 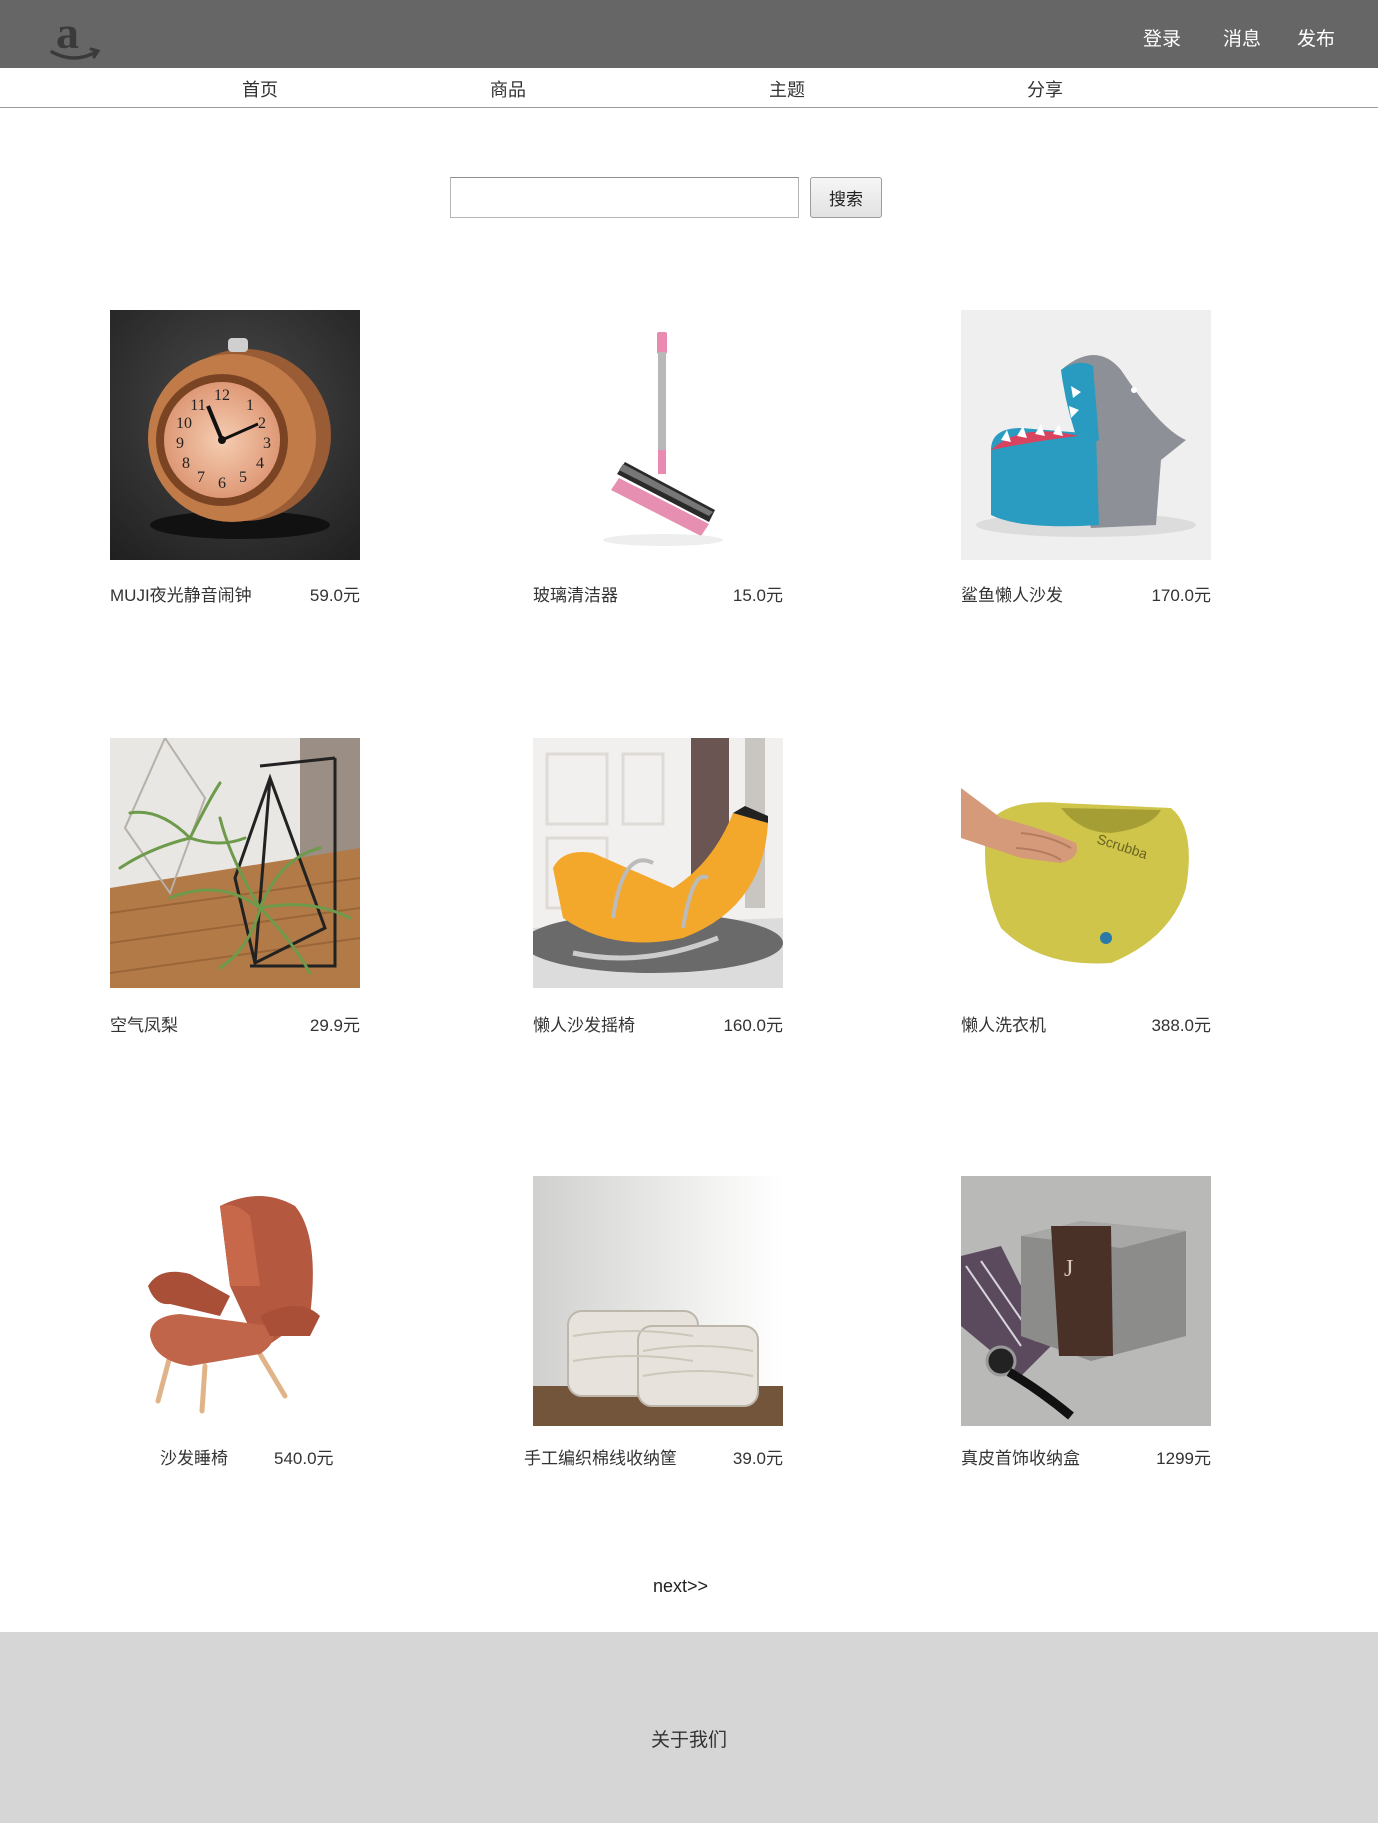 I want to click on product-image-window-squeegee, so click(x=658, y=435).